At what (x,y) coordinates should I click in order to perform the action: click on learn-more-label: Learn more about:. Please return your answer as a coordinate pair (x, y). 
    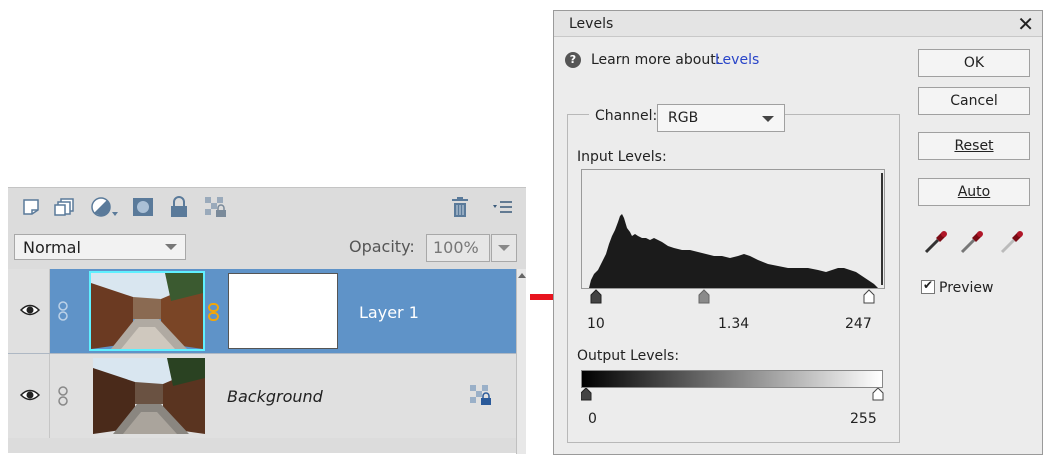
    Looking at the image, I should click on (656, 60).